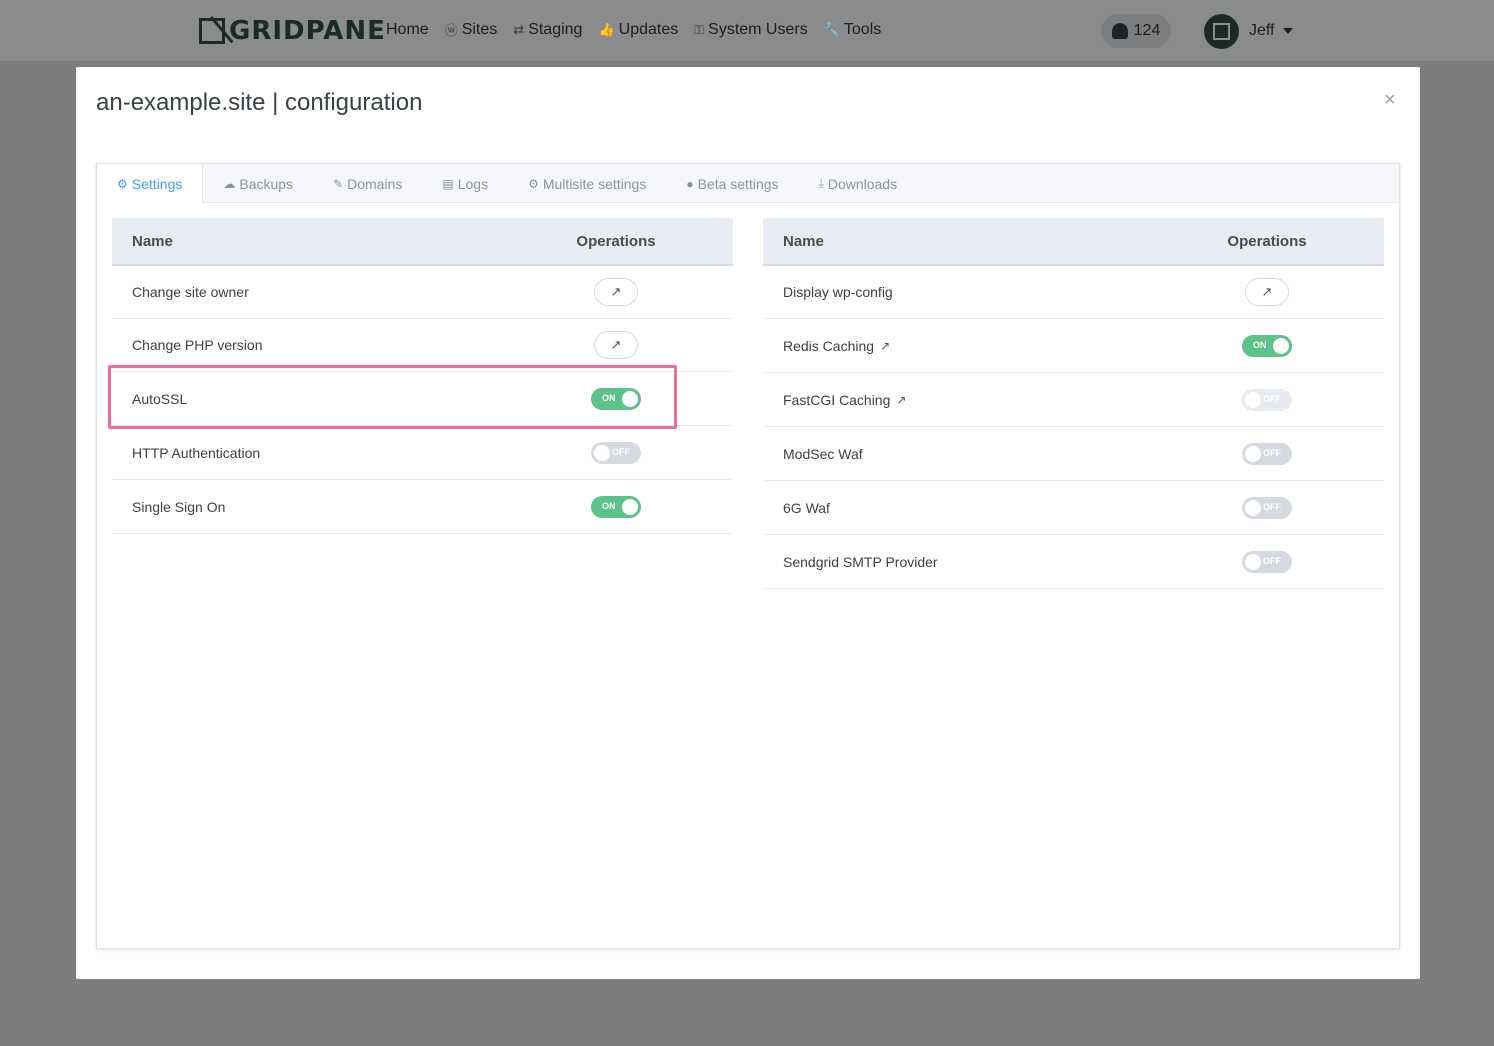 This screenshot has height=1046, width=1494. What do you see at coordinates (547, 29) in the screenshot?
I see `nav-staging: ⇄ Staging` at bounding box center [547, 29].